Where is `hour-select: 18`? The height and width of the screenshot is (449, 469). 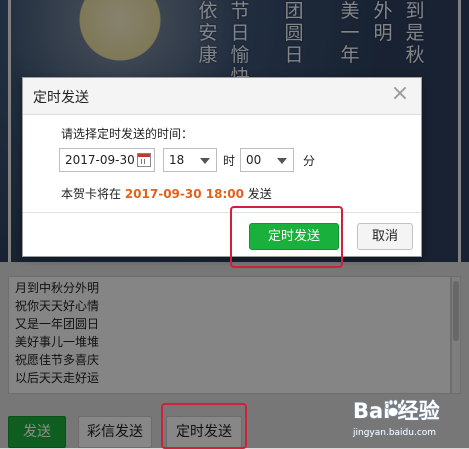 hour-select: 18 is located at coordinates (190, 160).